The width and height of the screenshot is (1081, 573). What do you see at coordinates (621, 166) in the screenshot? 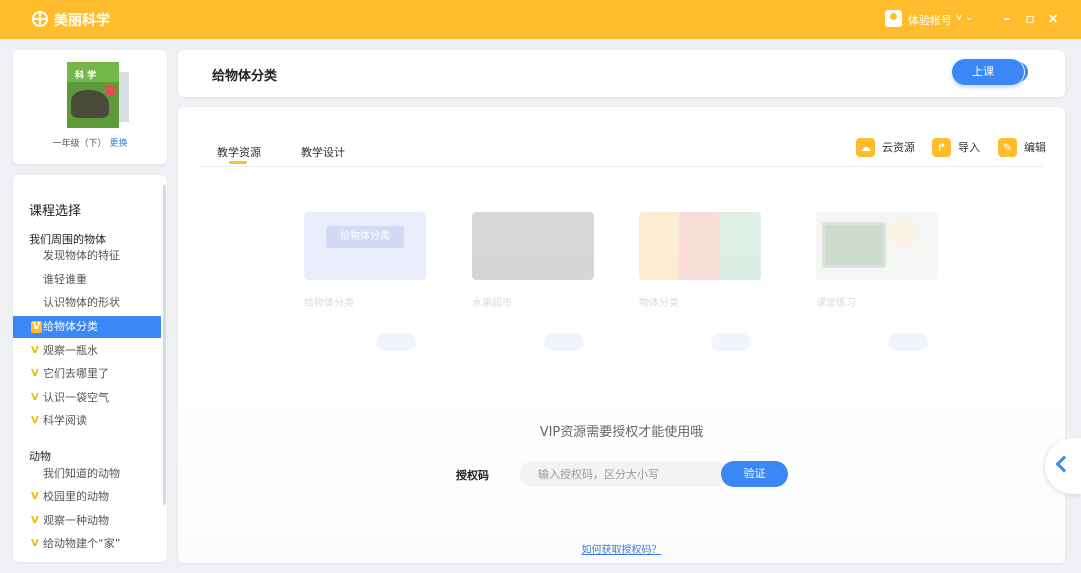
I see `tabs-divider` at bounding box center [621, 166].